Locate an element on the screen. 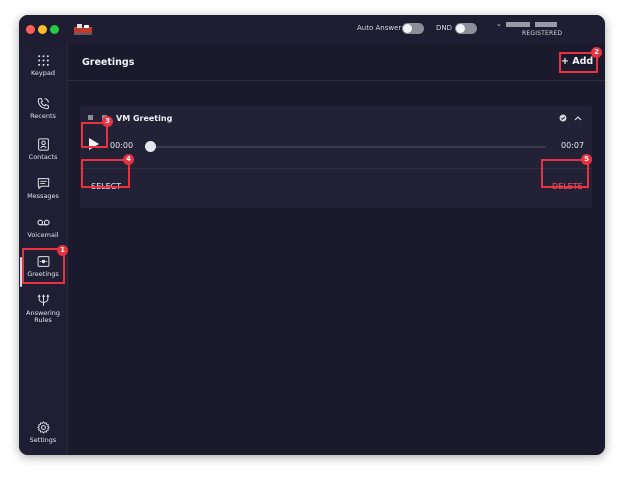  check-circle-icon is located at coordinates (563, 118).